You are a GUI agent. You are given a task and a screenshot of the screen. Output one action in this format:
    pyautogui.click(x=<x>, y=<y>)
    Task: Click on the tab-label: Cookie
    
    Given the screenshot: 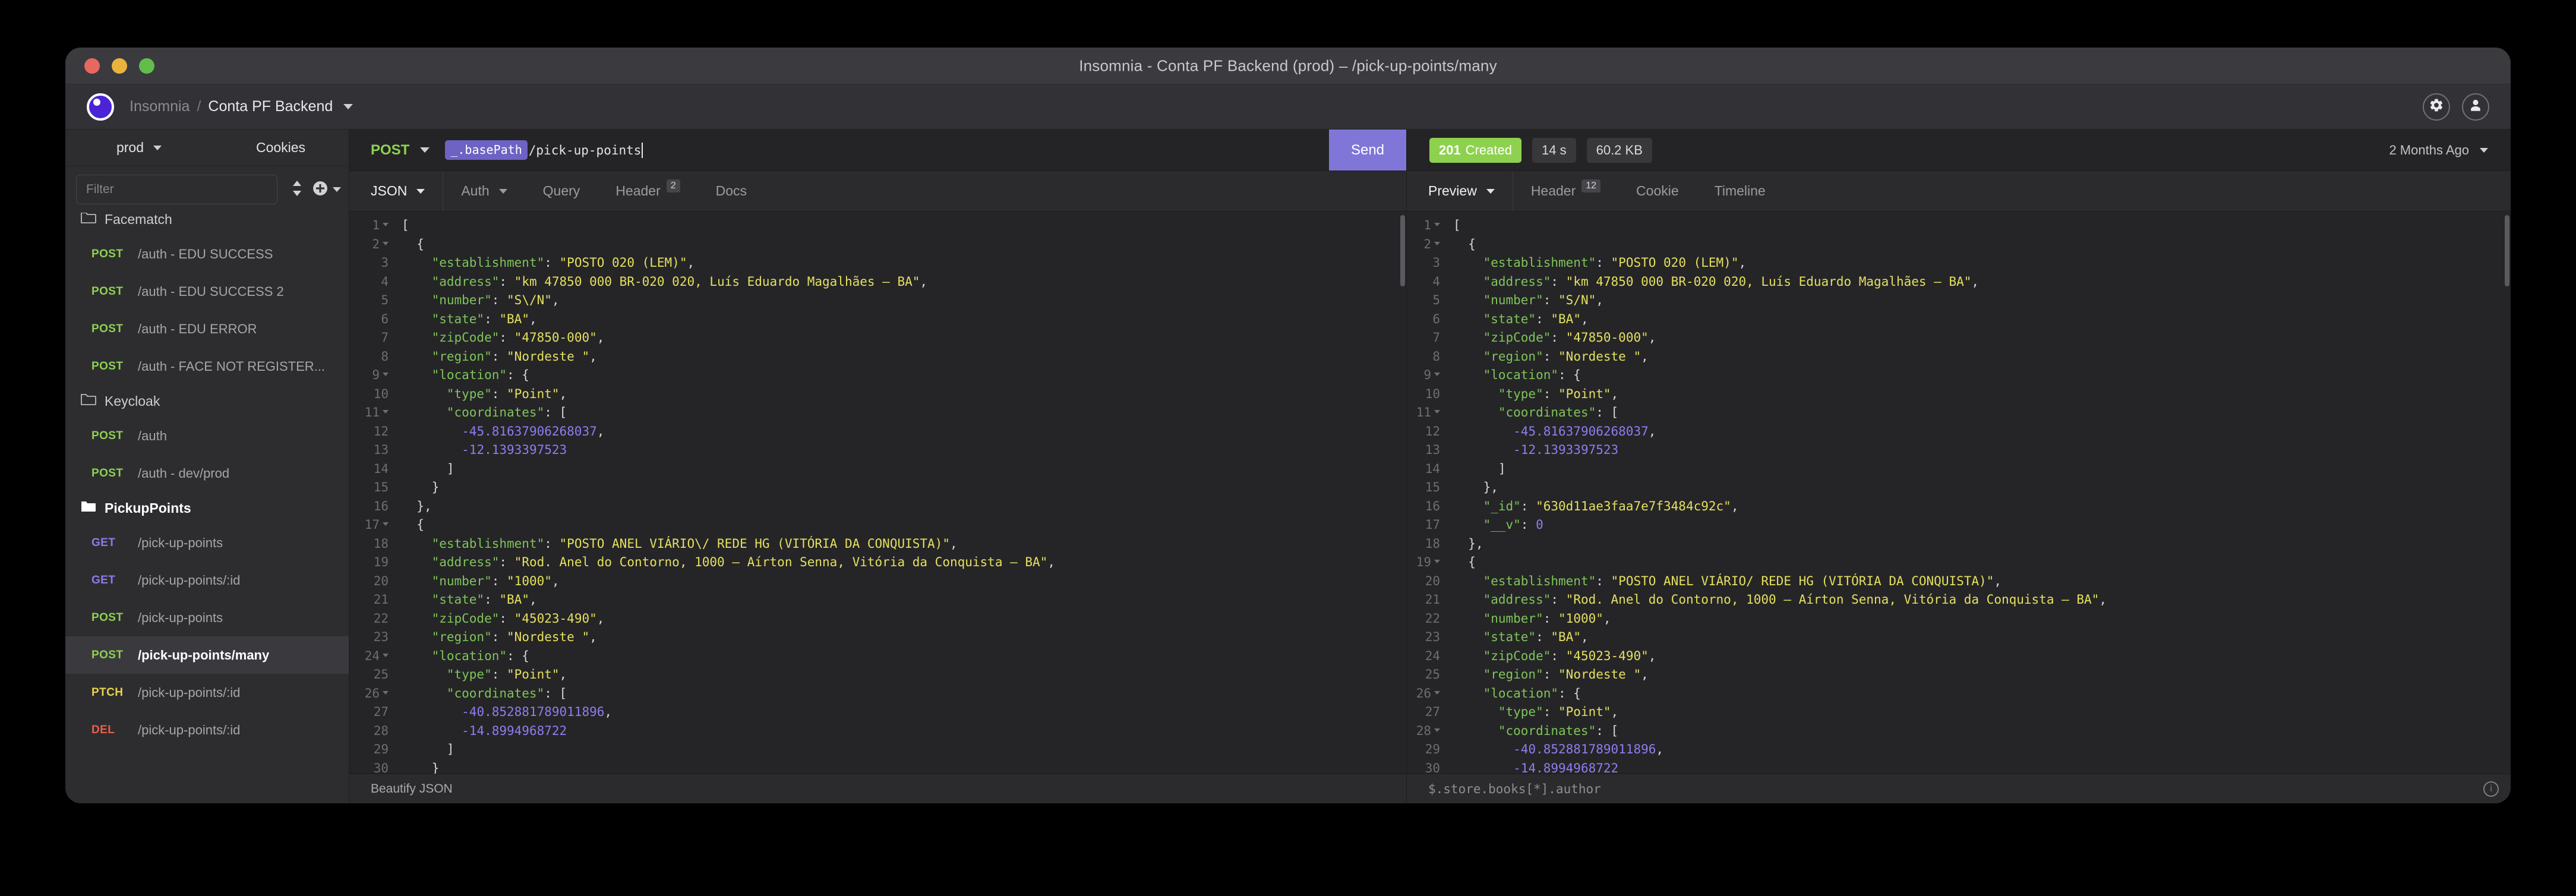 What is the action you would take?
    pyautogui.click(x=1657, y=190)
    